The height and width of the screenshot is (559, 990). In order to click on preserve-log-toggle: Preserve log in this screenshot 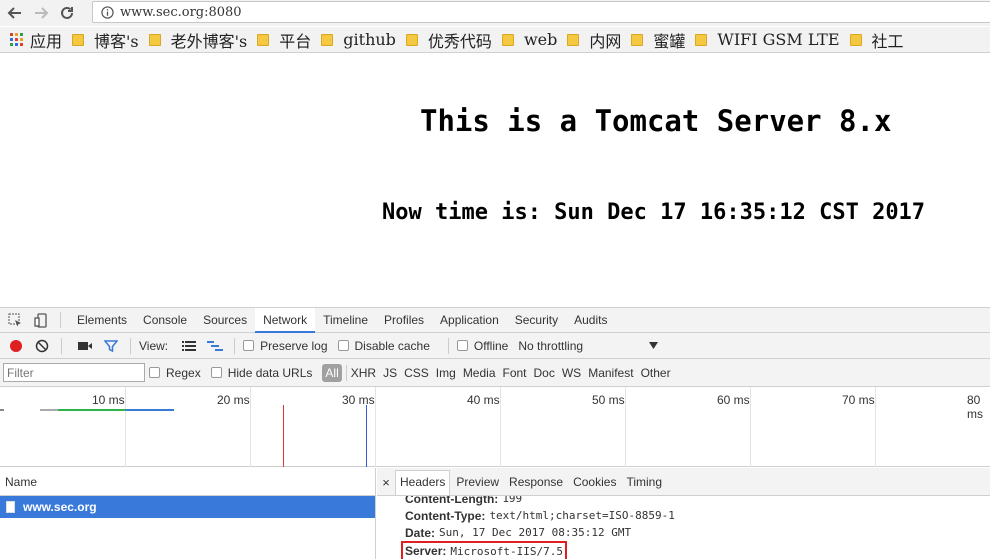, I will do `click(285, 346)`.